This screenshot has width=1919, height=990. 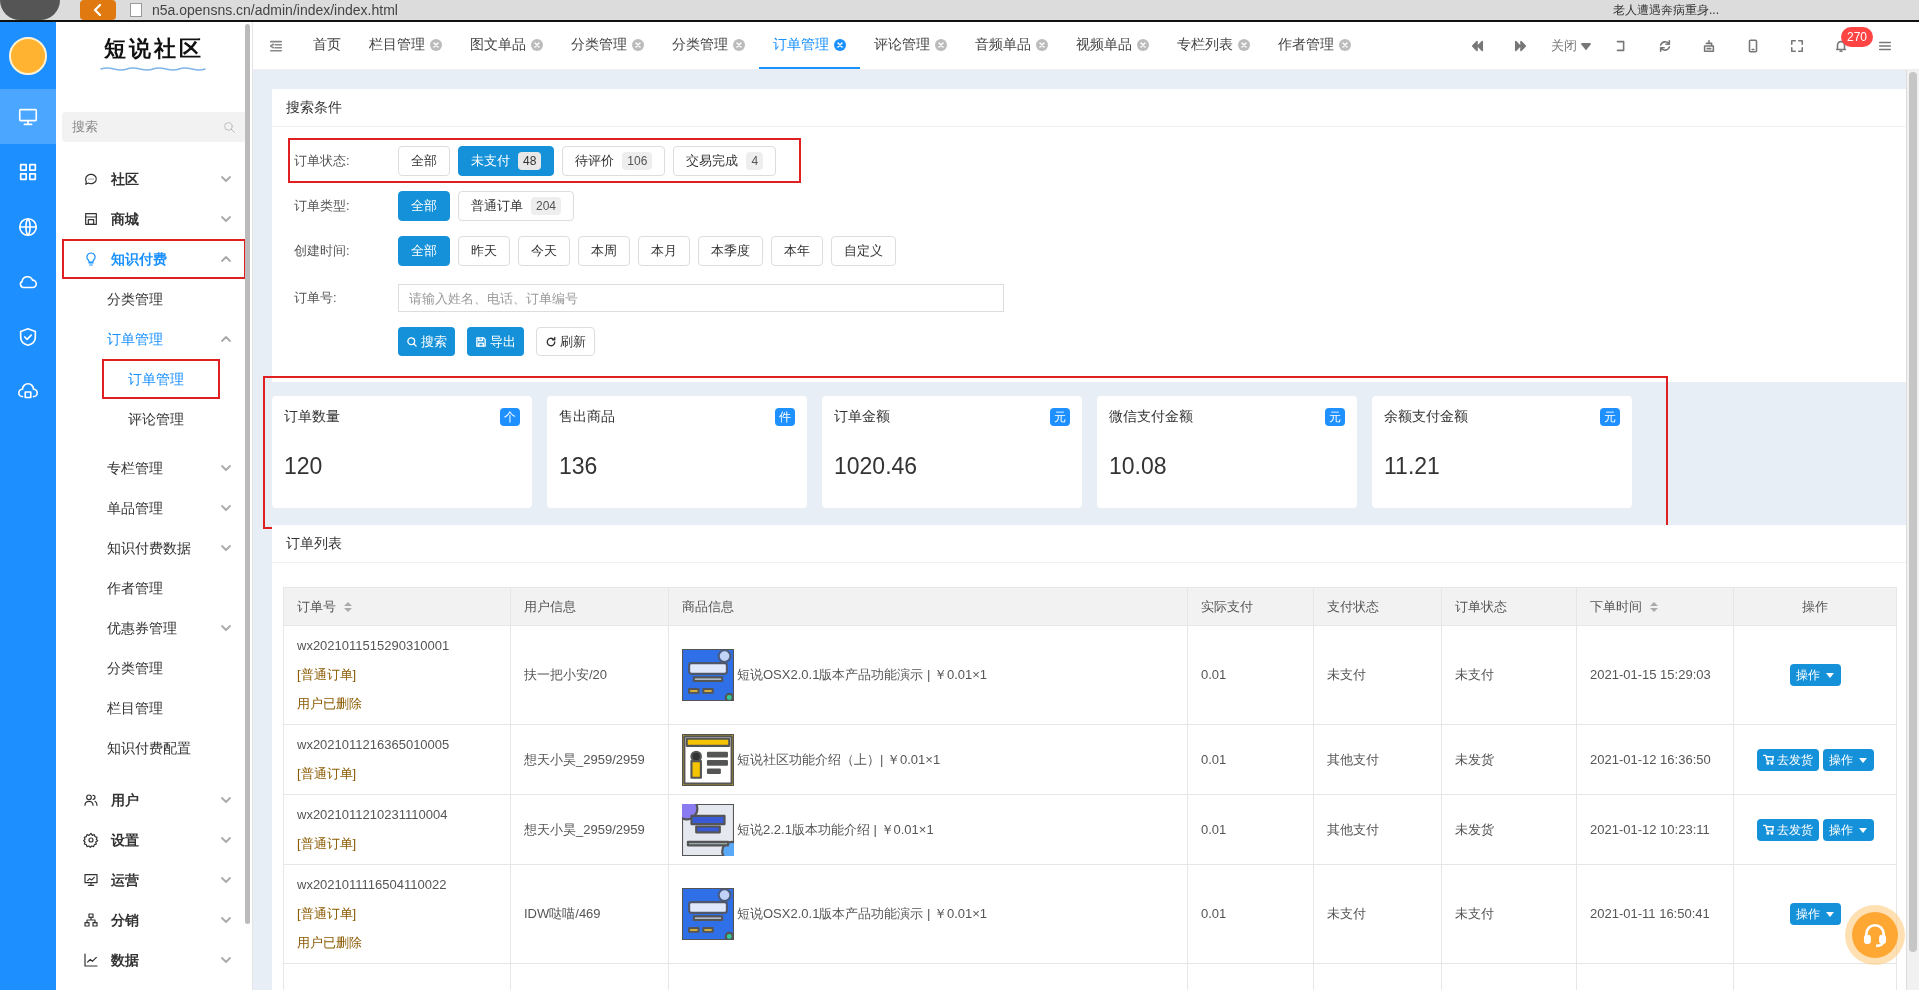 I want to click on sidebar-item: 分销, so click(x=154, y=920).